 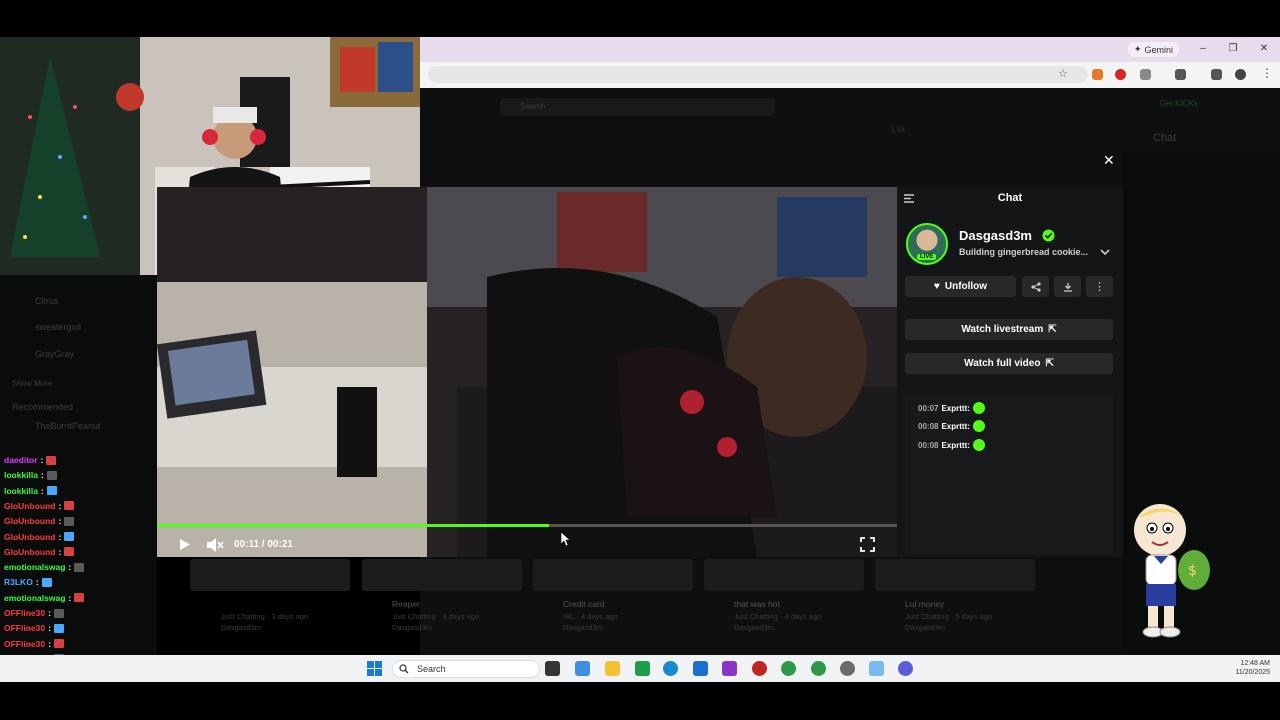 What do you see at coordinates (47, 301) in the screenshot?
I see `sidebar-channel: Citrus` at bounding box center [47, 301].